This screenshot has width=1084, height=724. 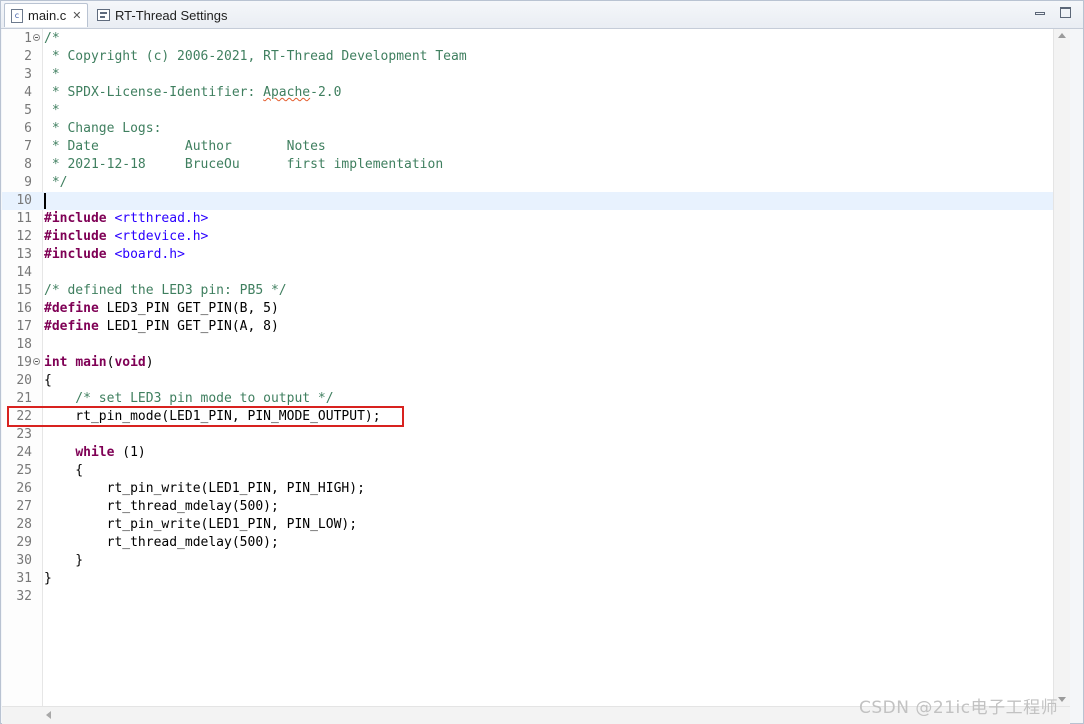 I want to click on code-line: 28 rt_pin_write(LED1_PIN, PIN_LOW);, so click(x=527, y=525).